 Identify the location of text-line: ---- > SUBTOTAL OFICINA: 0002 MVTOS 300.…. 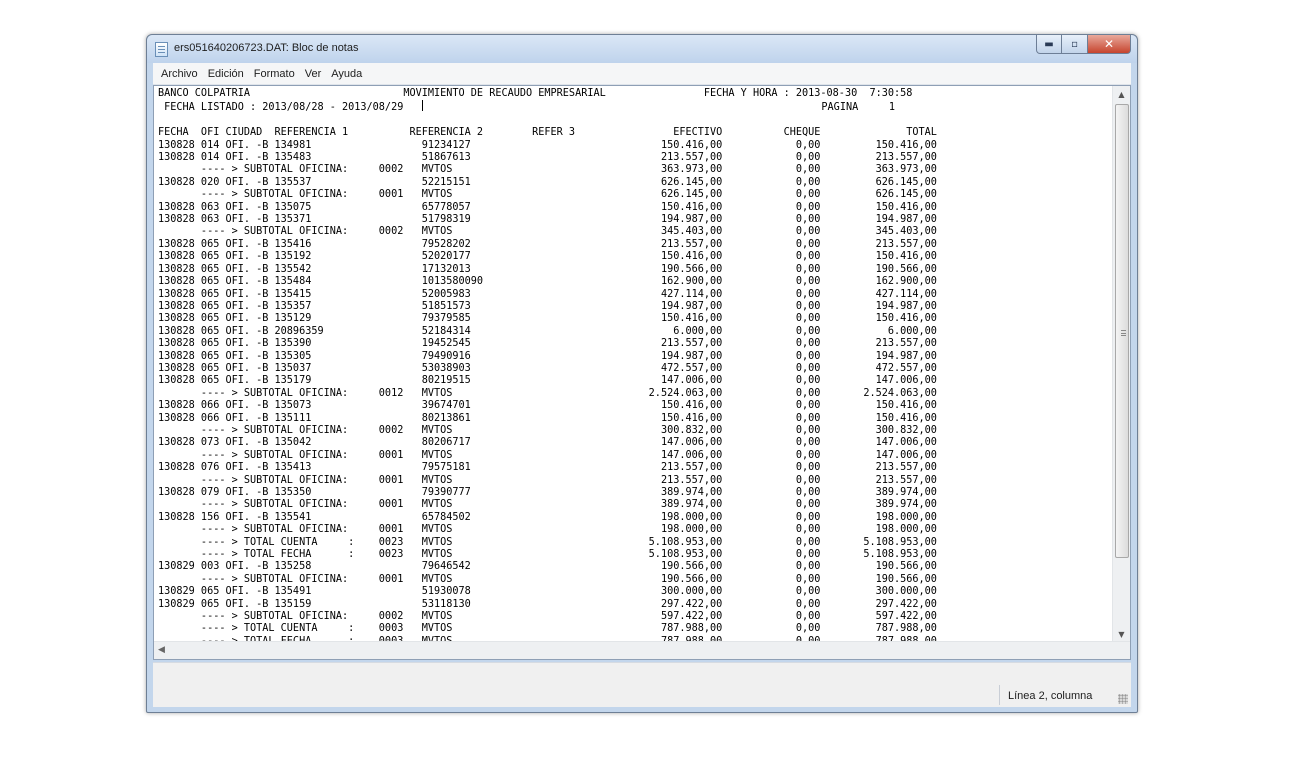
(547, 430).